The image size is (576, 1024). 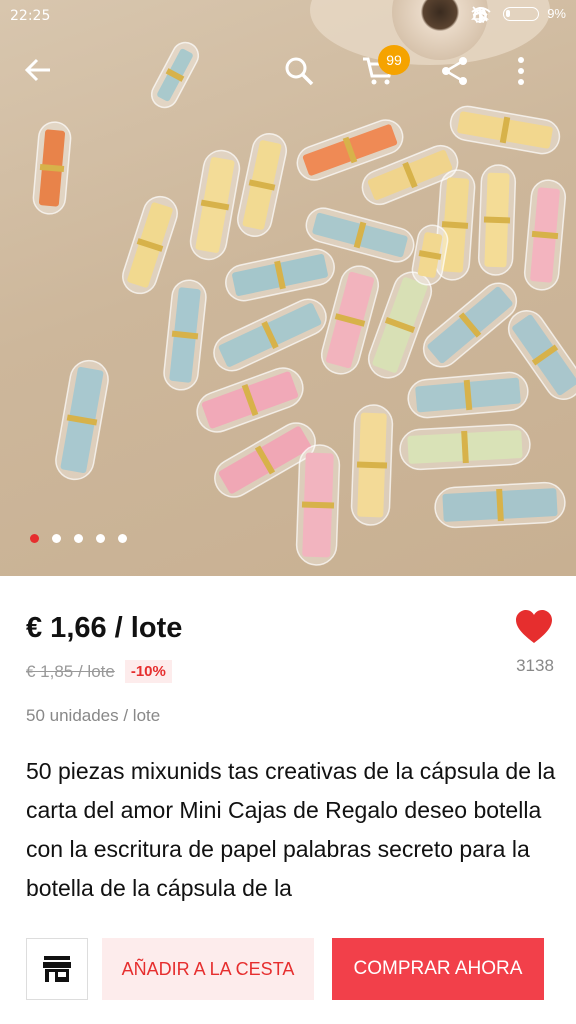 I want to click on discount-badge: -10%, so click(x=148, y=671).